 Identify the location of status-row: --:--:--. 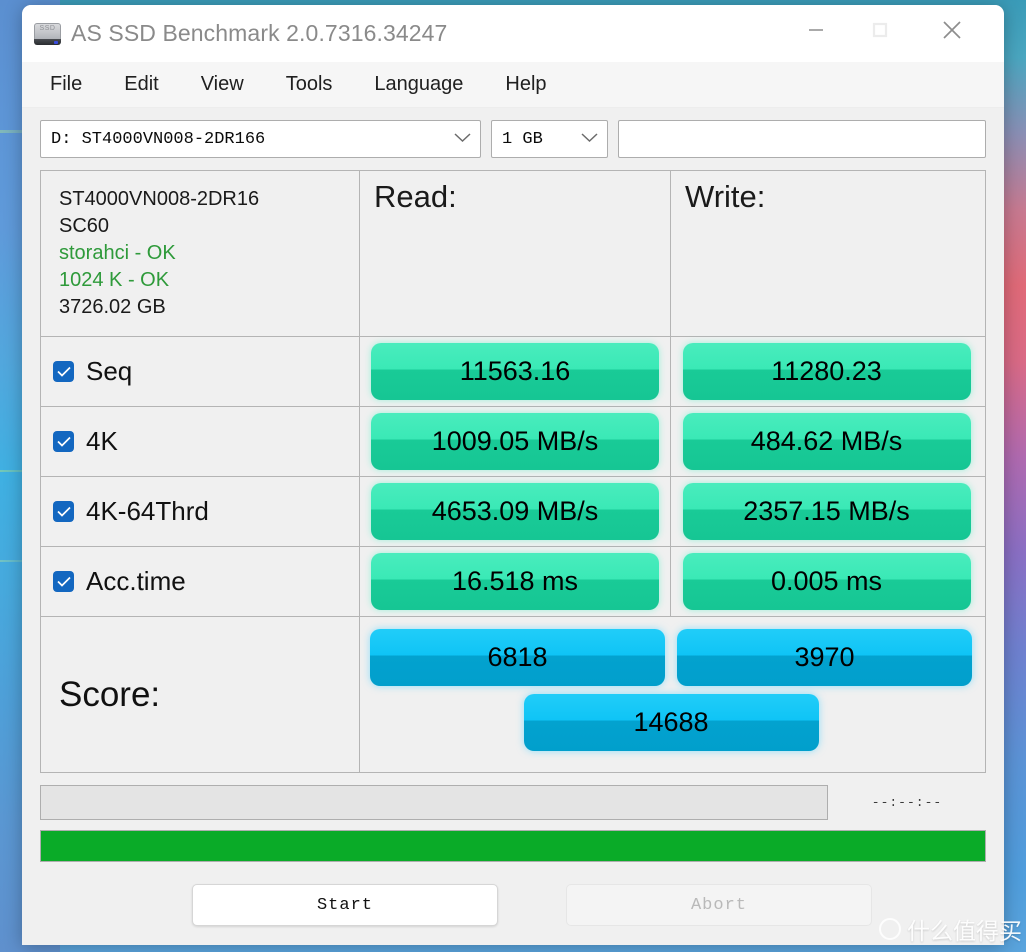
(513, 802).